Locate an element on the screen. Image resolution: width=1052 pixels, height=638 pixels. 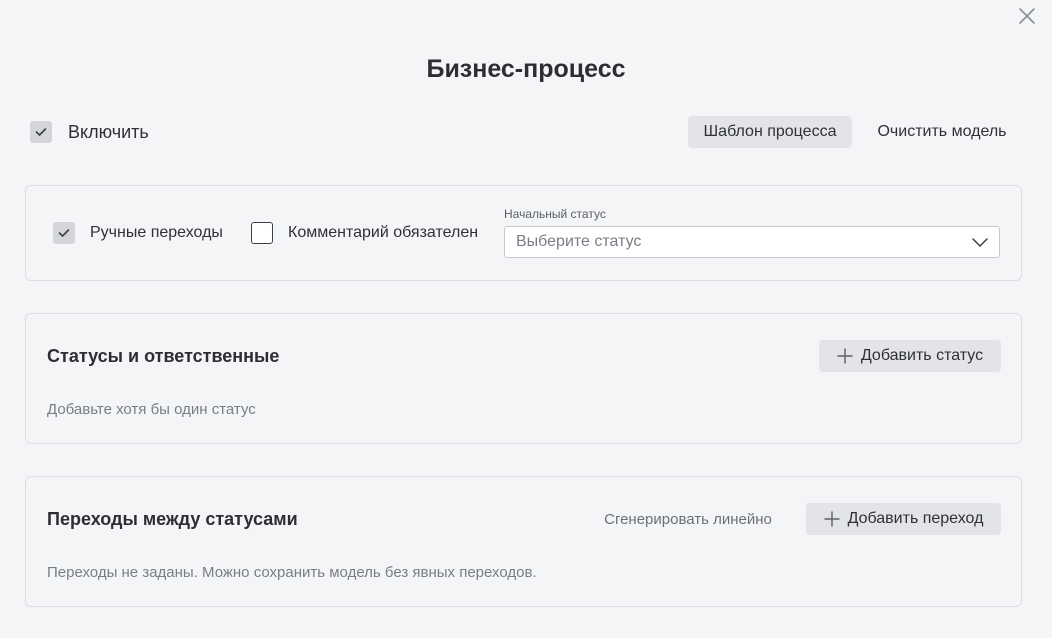
enable-checkbox-row: Включить is located at coordinates (89, 132).